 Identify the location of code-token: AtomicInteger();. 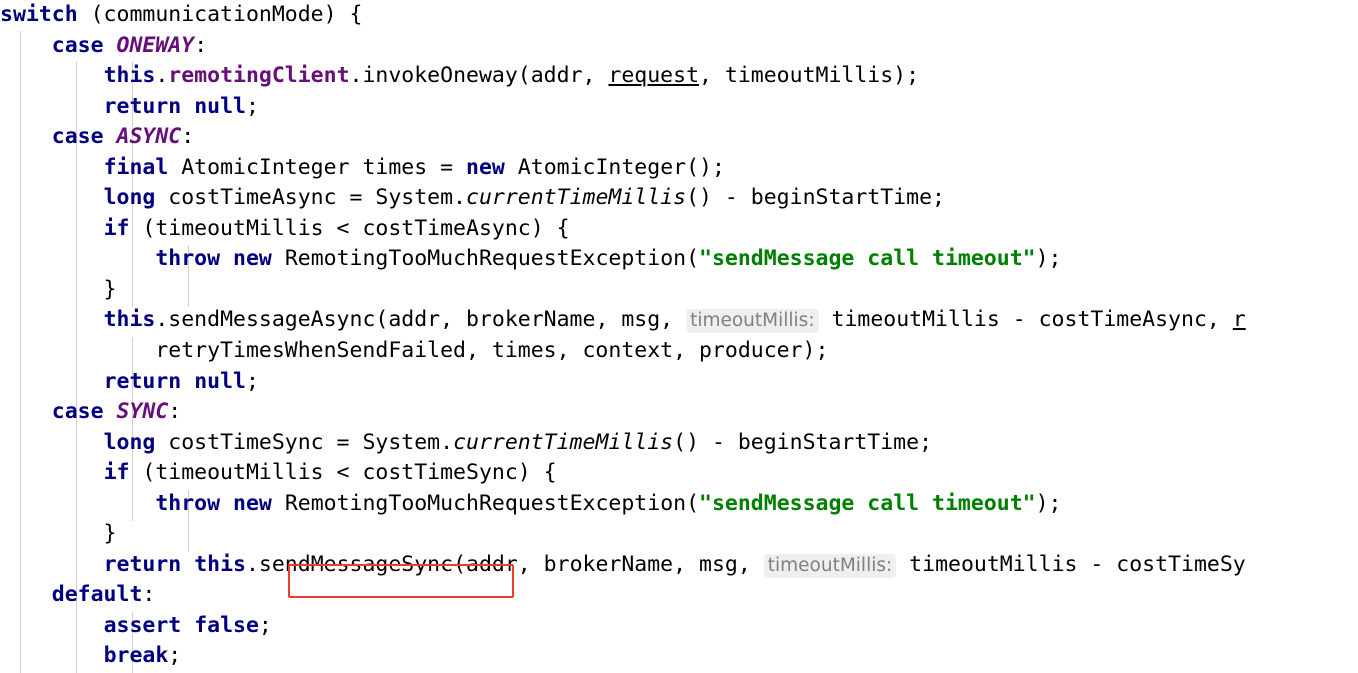
(614, 167).